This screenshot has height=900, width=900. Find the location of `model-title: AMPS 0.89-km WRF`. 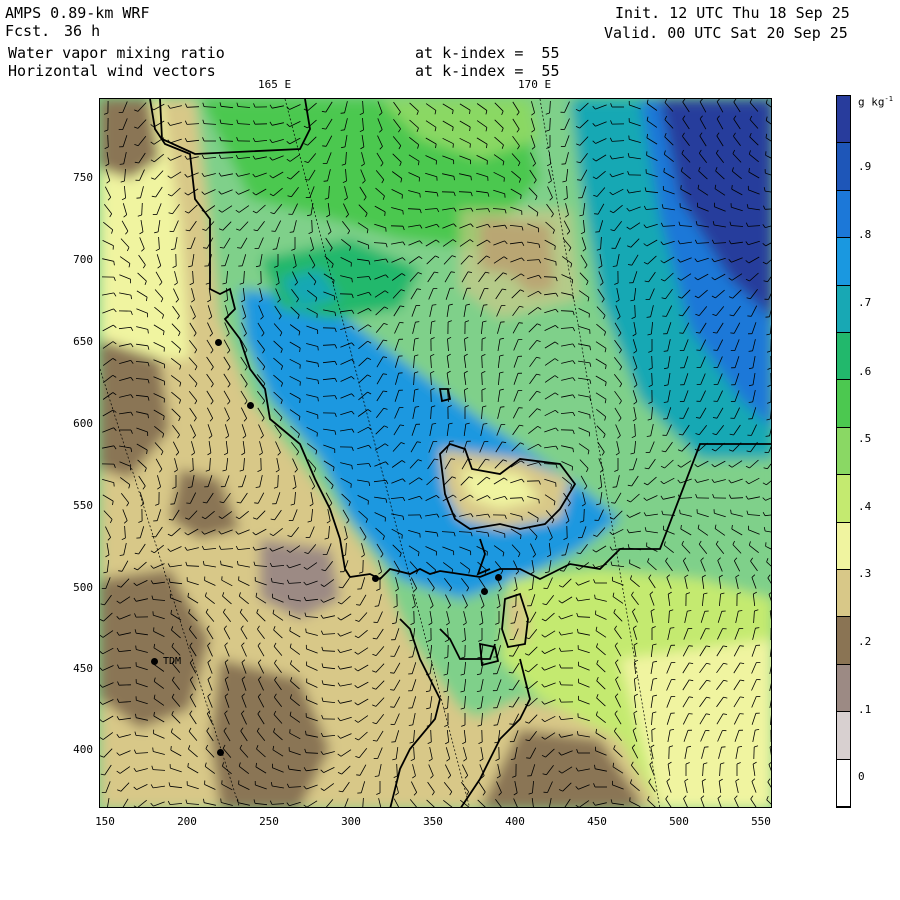

model-title: AMPS 0.89-km WRF is located at coordinates (77, 13).